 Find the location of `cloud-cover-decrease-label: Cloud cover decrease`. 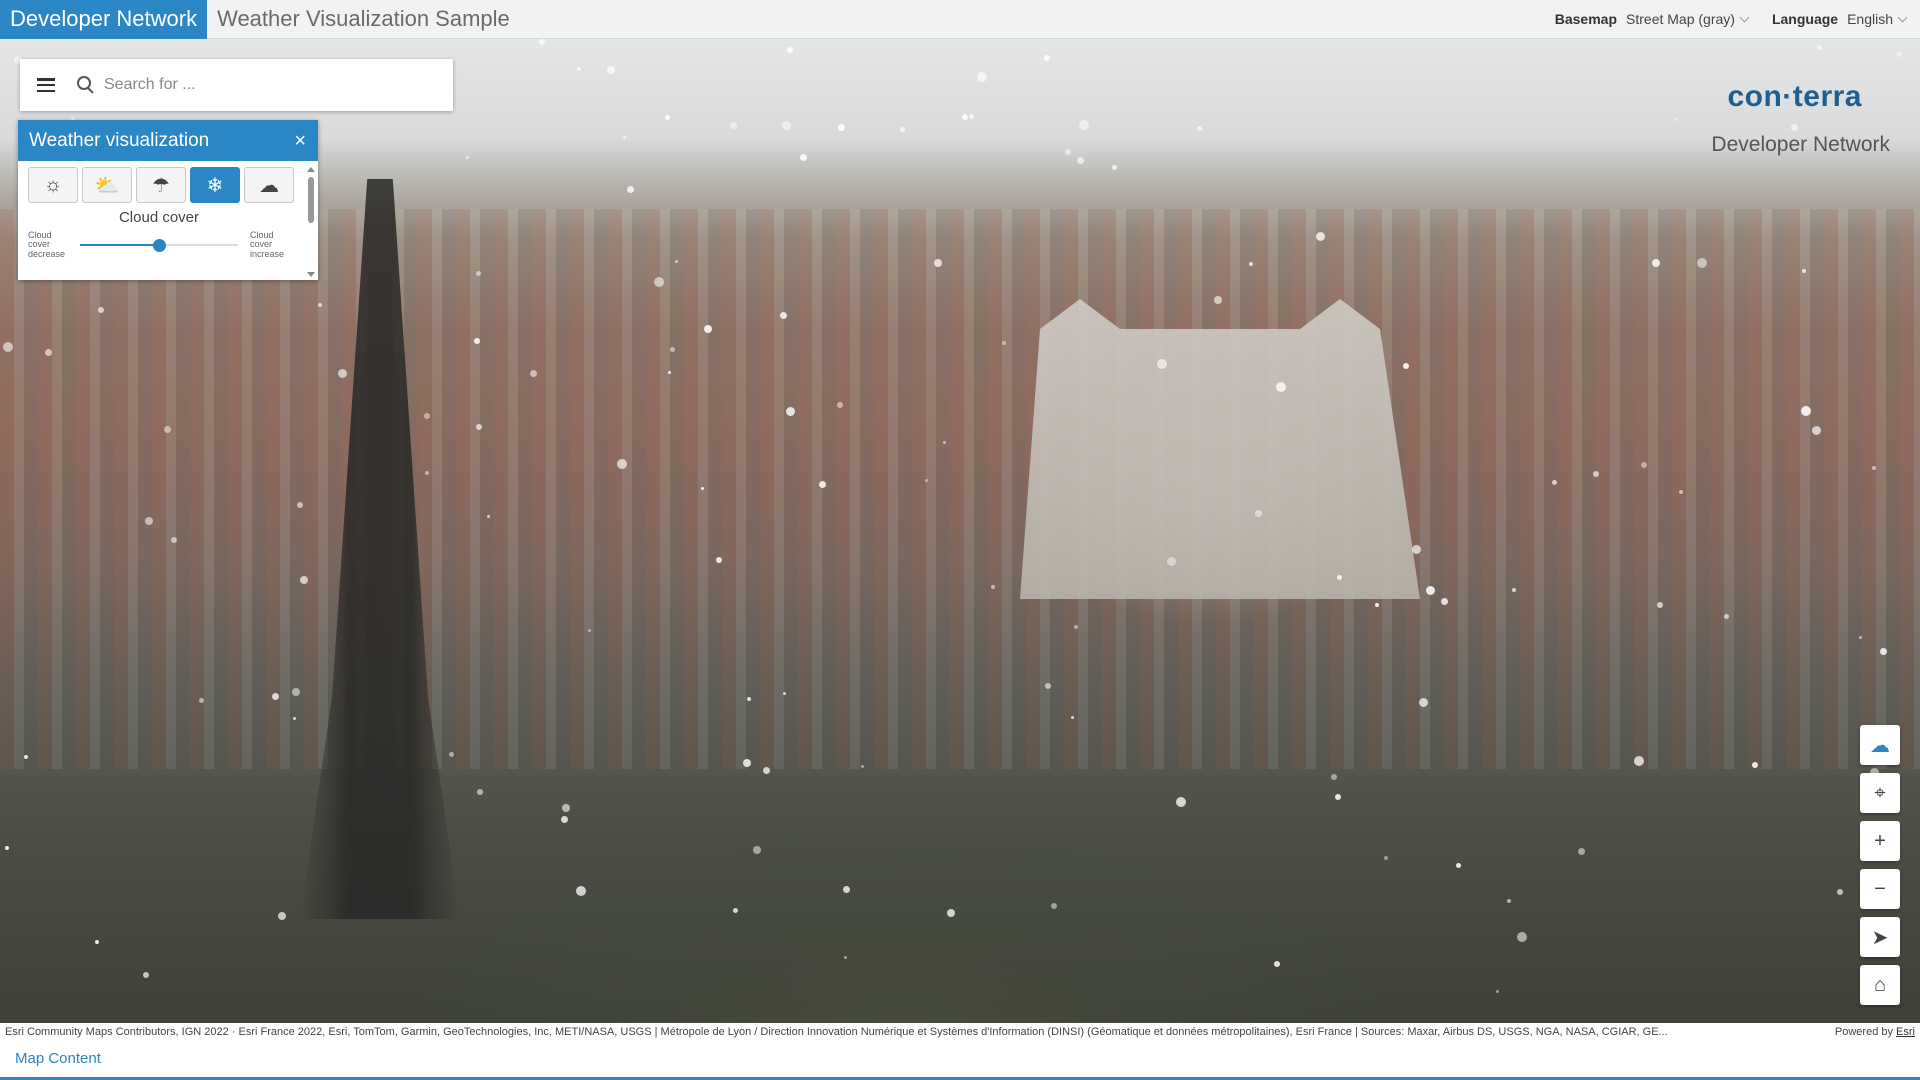

cloud-cover-decrease-label: Cloud cover decrease is located at coordinates (47, 244).